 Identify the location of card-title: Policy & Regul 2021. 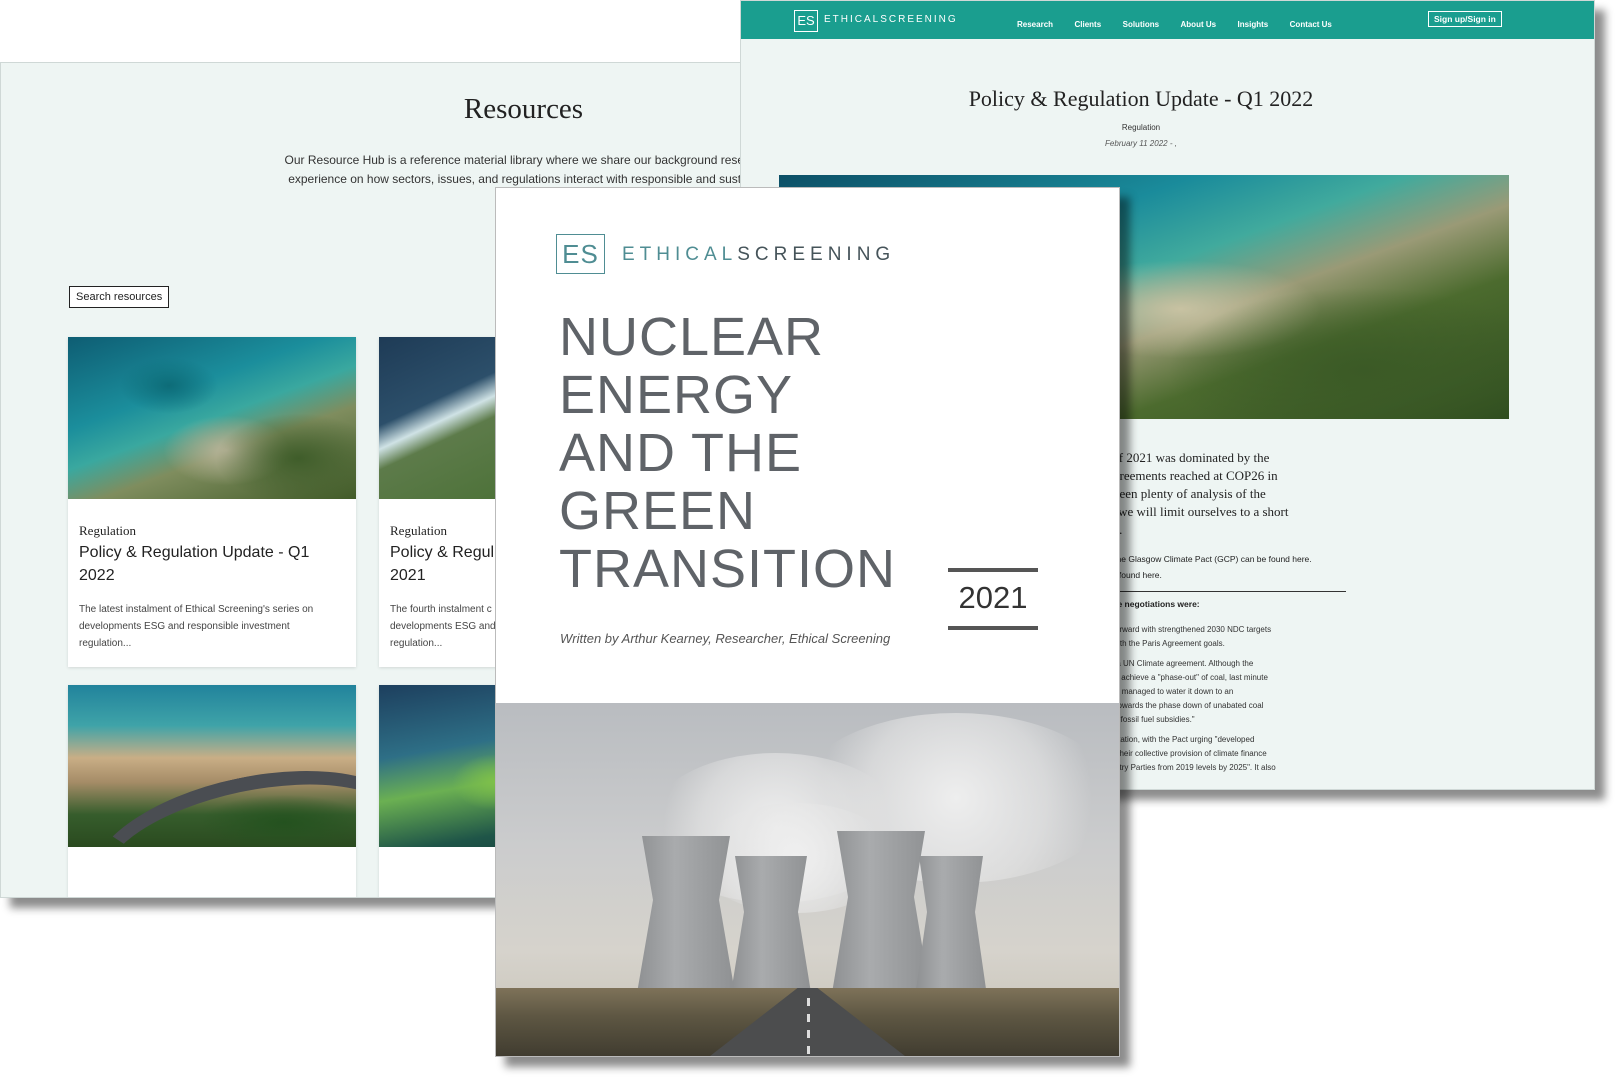
(445, 564).